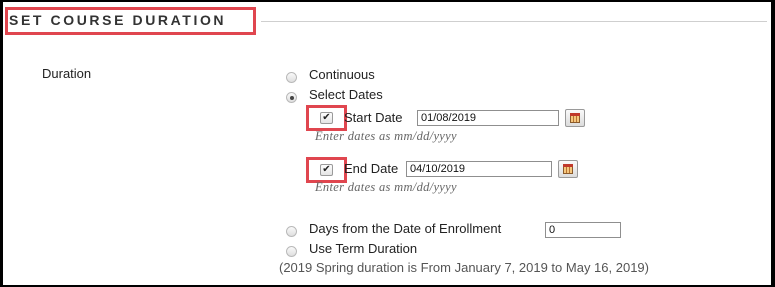 The width and height of the screenshot is (775, 287). I want to click on end-date-calendar-button, so click(568, 169).